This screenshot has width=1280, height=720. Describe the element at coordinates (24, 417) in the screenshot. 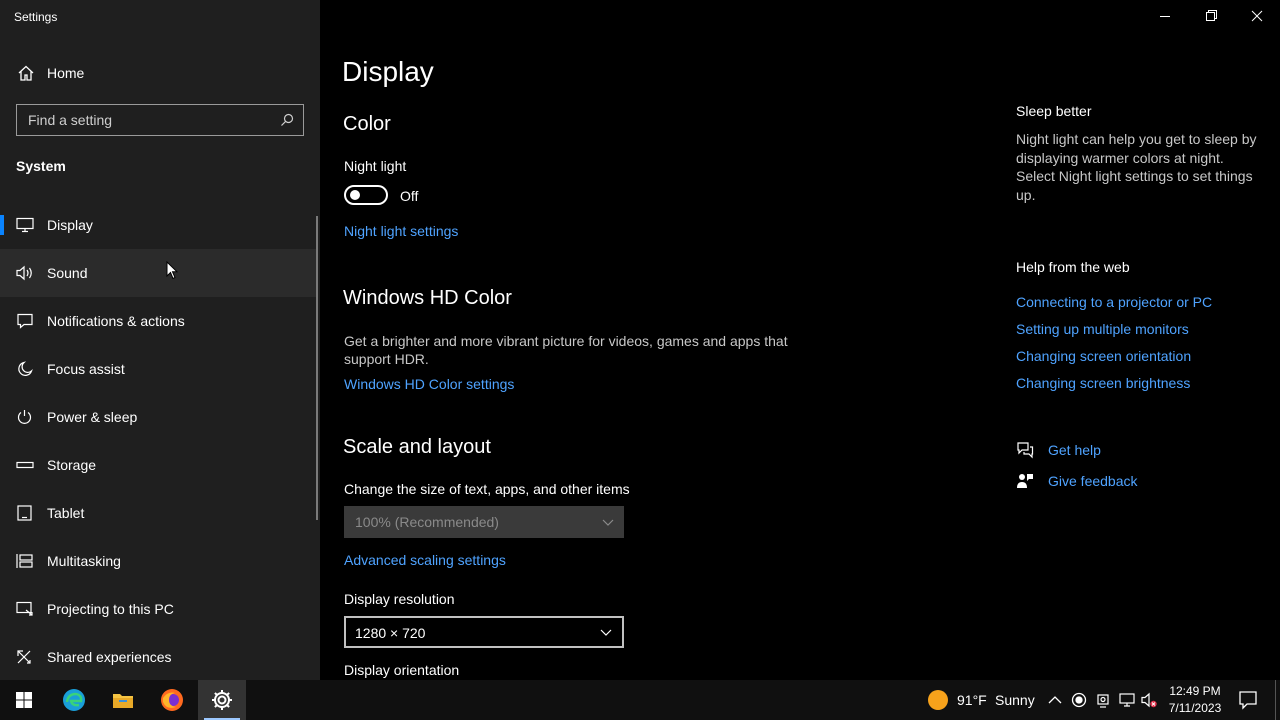

I see `power-icon` at that location.